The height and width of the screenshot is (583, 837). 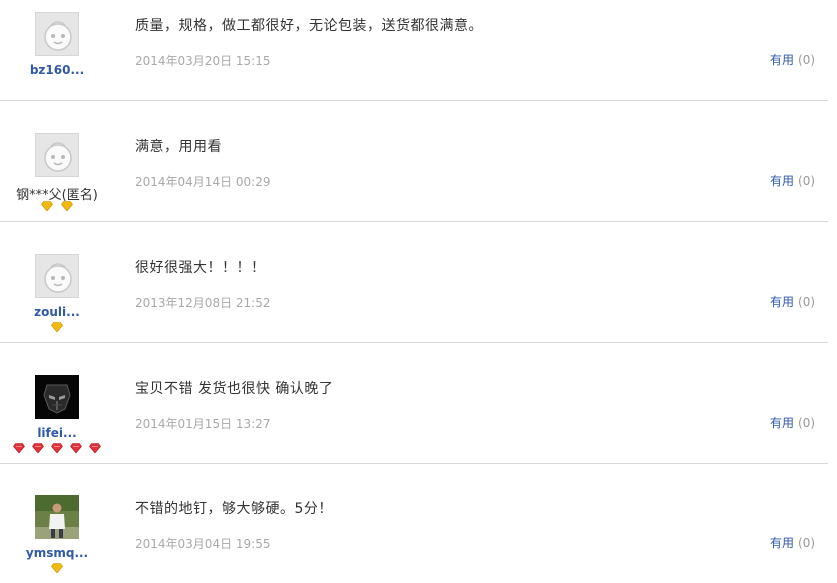 I want to click on review-date: 2013年12月08日 21:52, so click(x=203, y=303).